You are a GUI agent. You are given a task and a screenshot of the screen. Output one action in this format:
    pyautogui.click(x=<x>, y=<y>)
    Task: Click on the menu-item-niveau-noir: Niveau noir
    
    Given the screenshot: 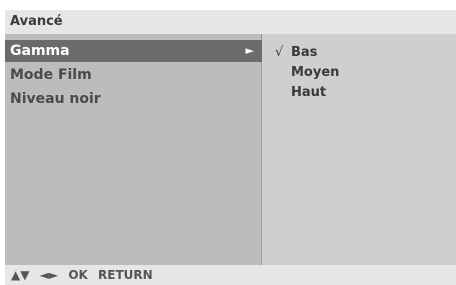 What is the action you would take?
    pyautogui.click(x=133, y=99)
    